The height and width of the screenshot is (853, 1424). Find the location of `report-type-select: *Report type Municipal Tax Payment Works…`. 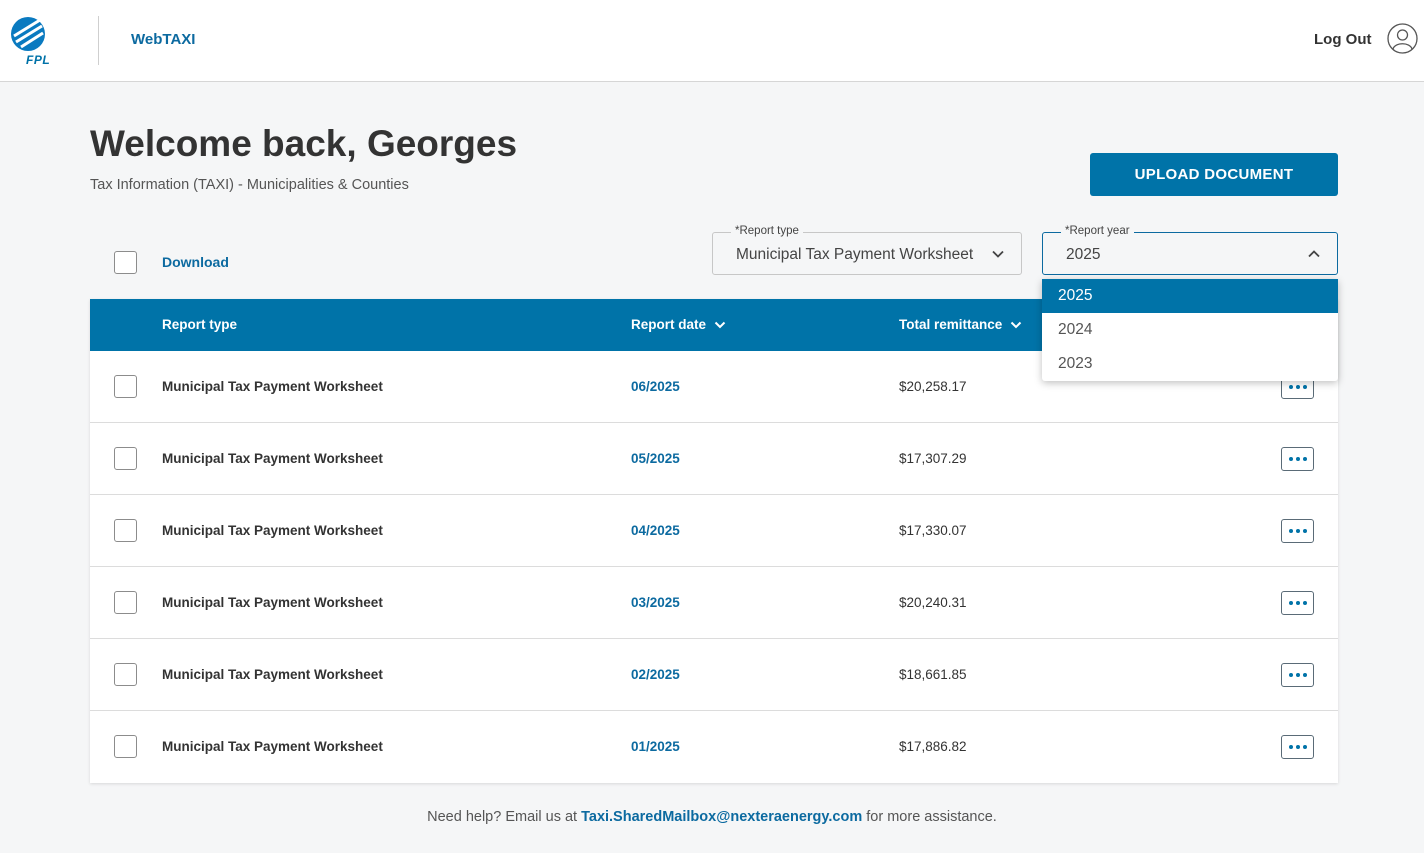

report-type-select: *Report type Municipal Tax Payment Works… is located at coordinates (867, 250).